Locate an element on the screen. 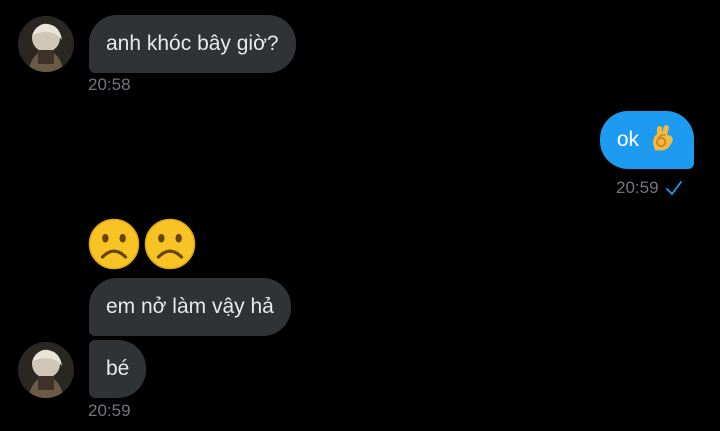 The image size is (720, 431). message-bubble: em nở làm vậy hả is located at coordinates (190, 307).